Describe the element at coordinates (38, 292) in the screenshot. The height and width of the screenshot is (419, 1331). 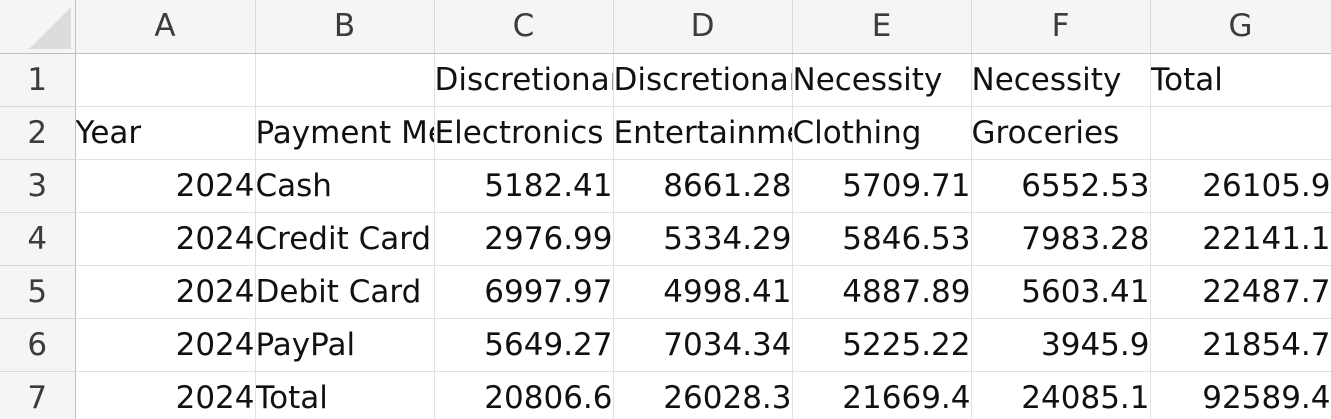
I see `row-header-5: 5` at that location.